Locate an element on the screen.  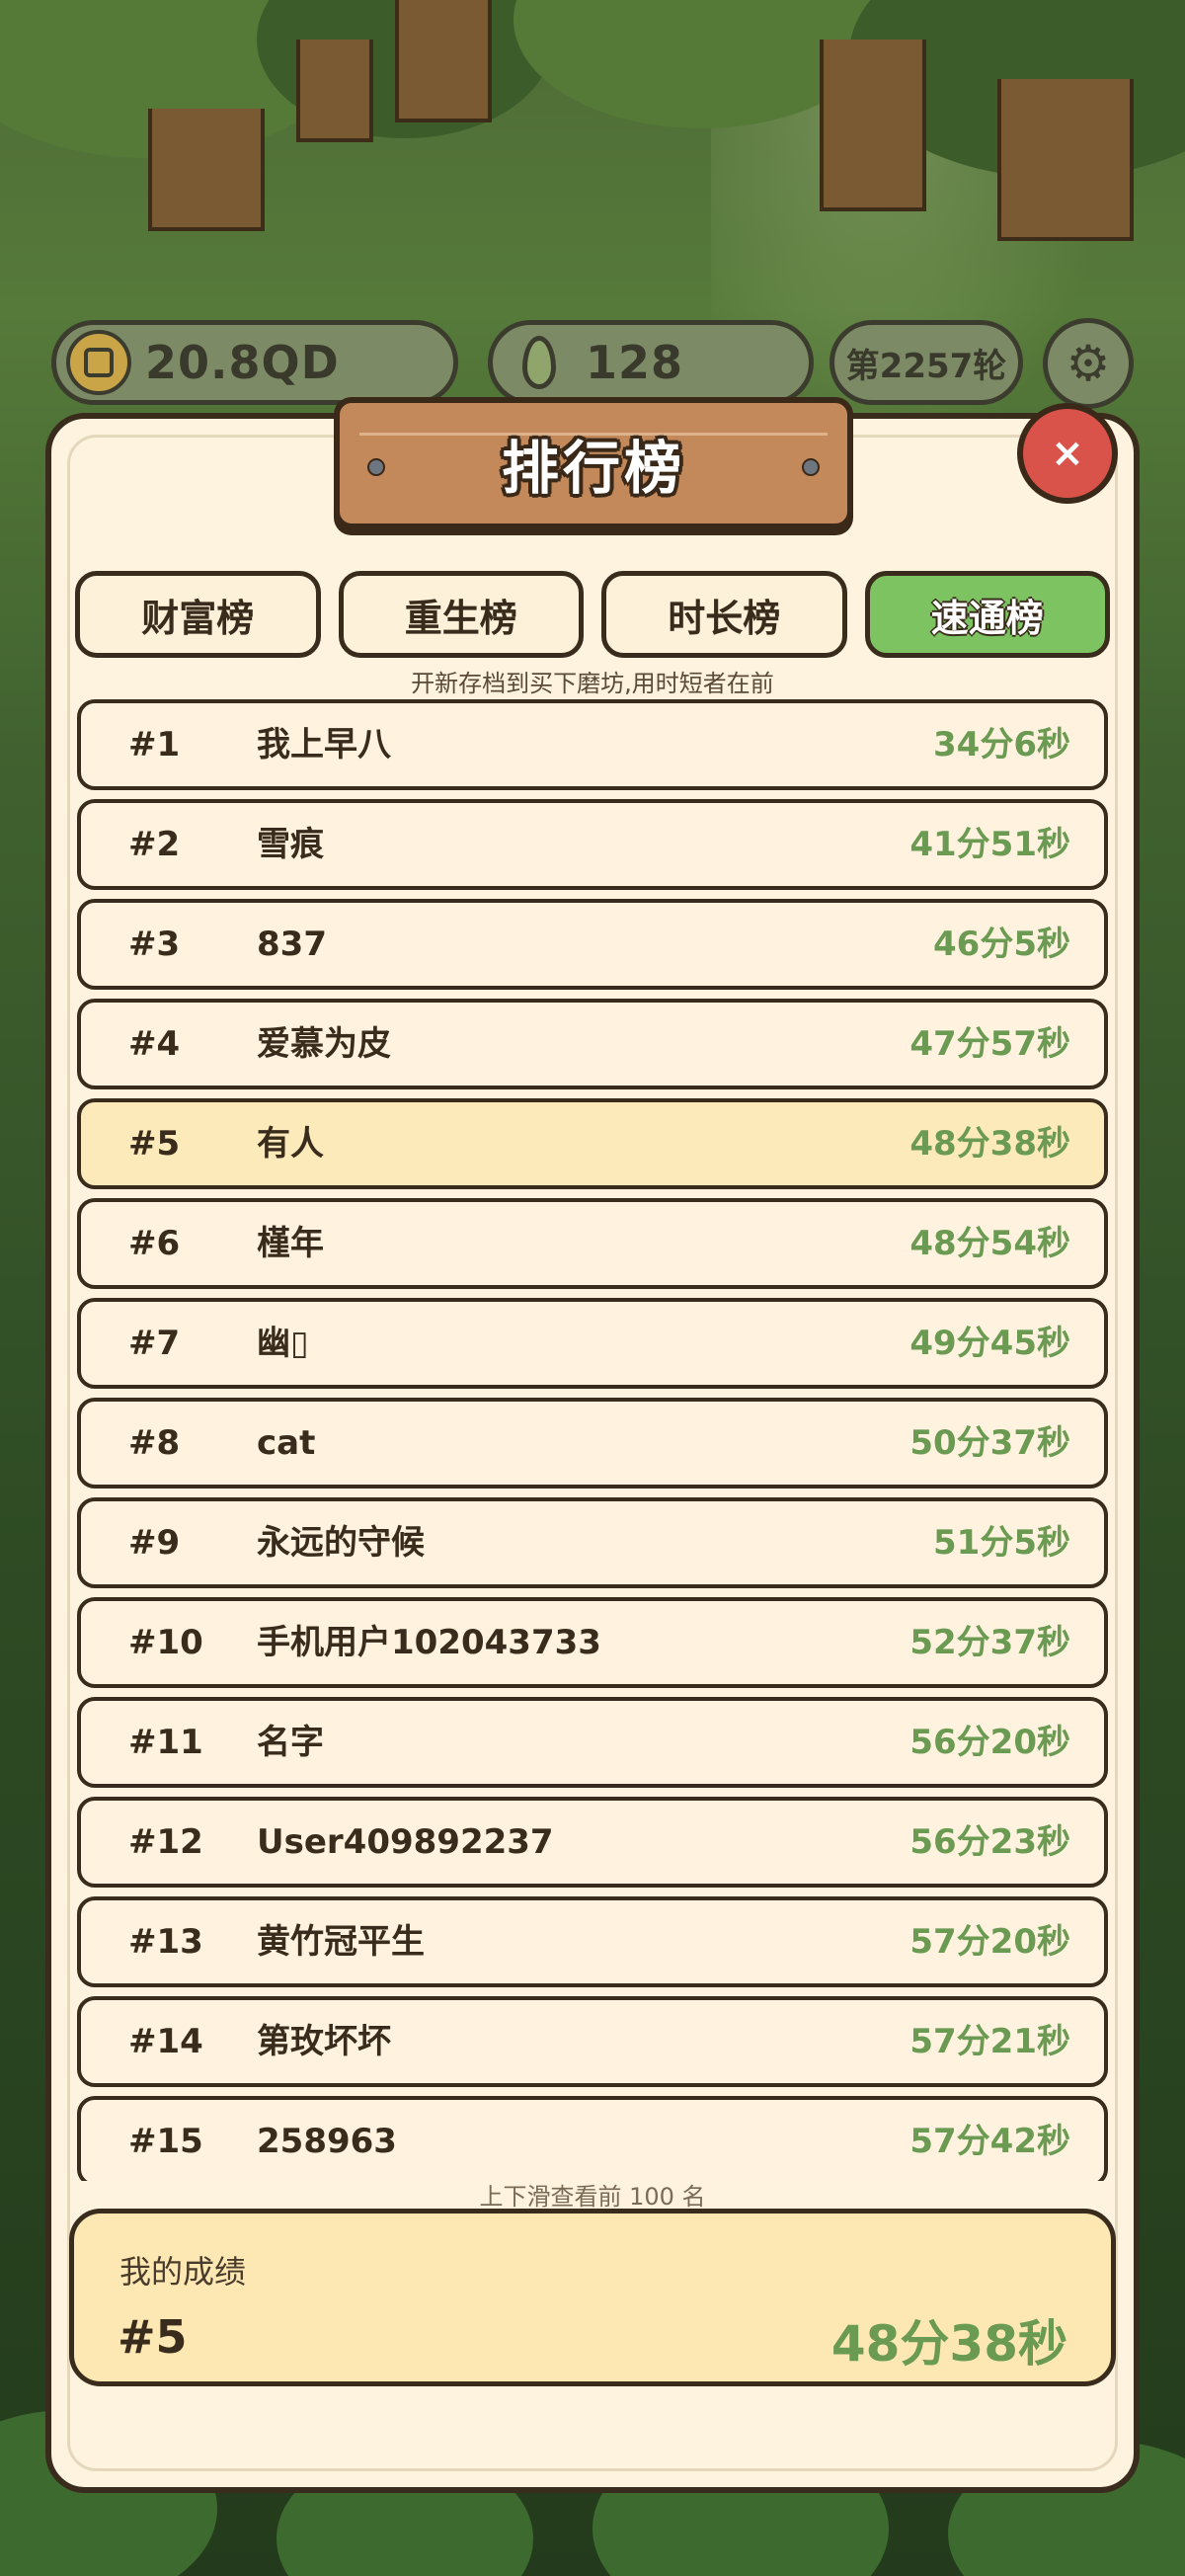
coin-value: 20.8QD is located at coordinates (243, 362).